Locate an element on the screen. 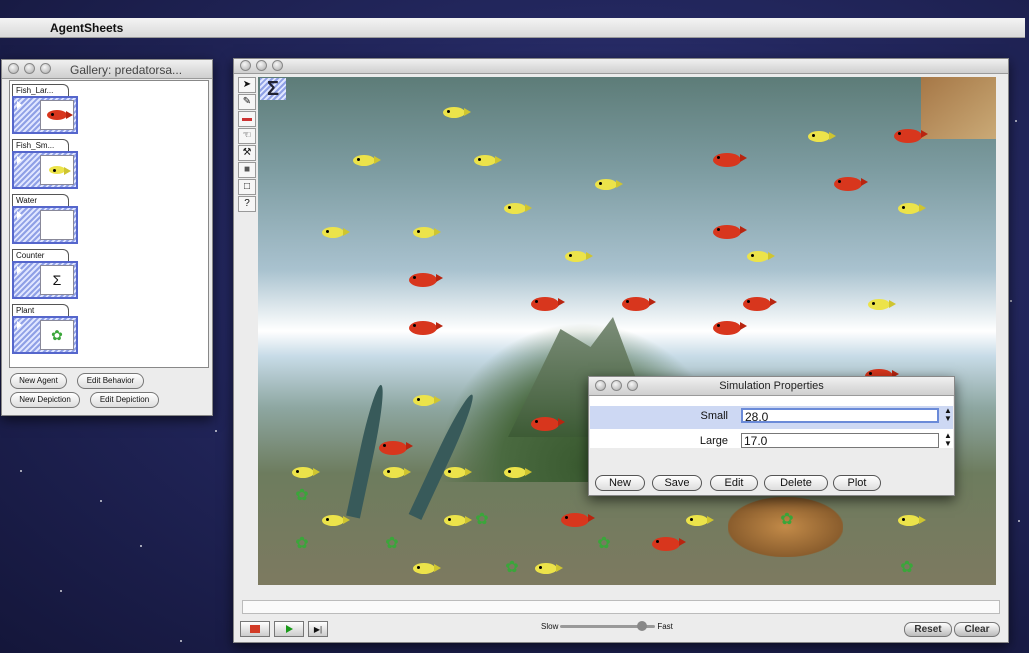  simulation-properties-titlebar: Simulation Properties is located at coordinates (771, 386).